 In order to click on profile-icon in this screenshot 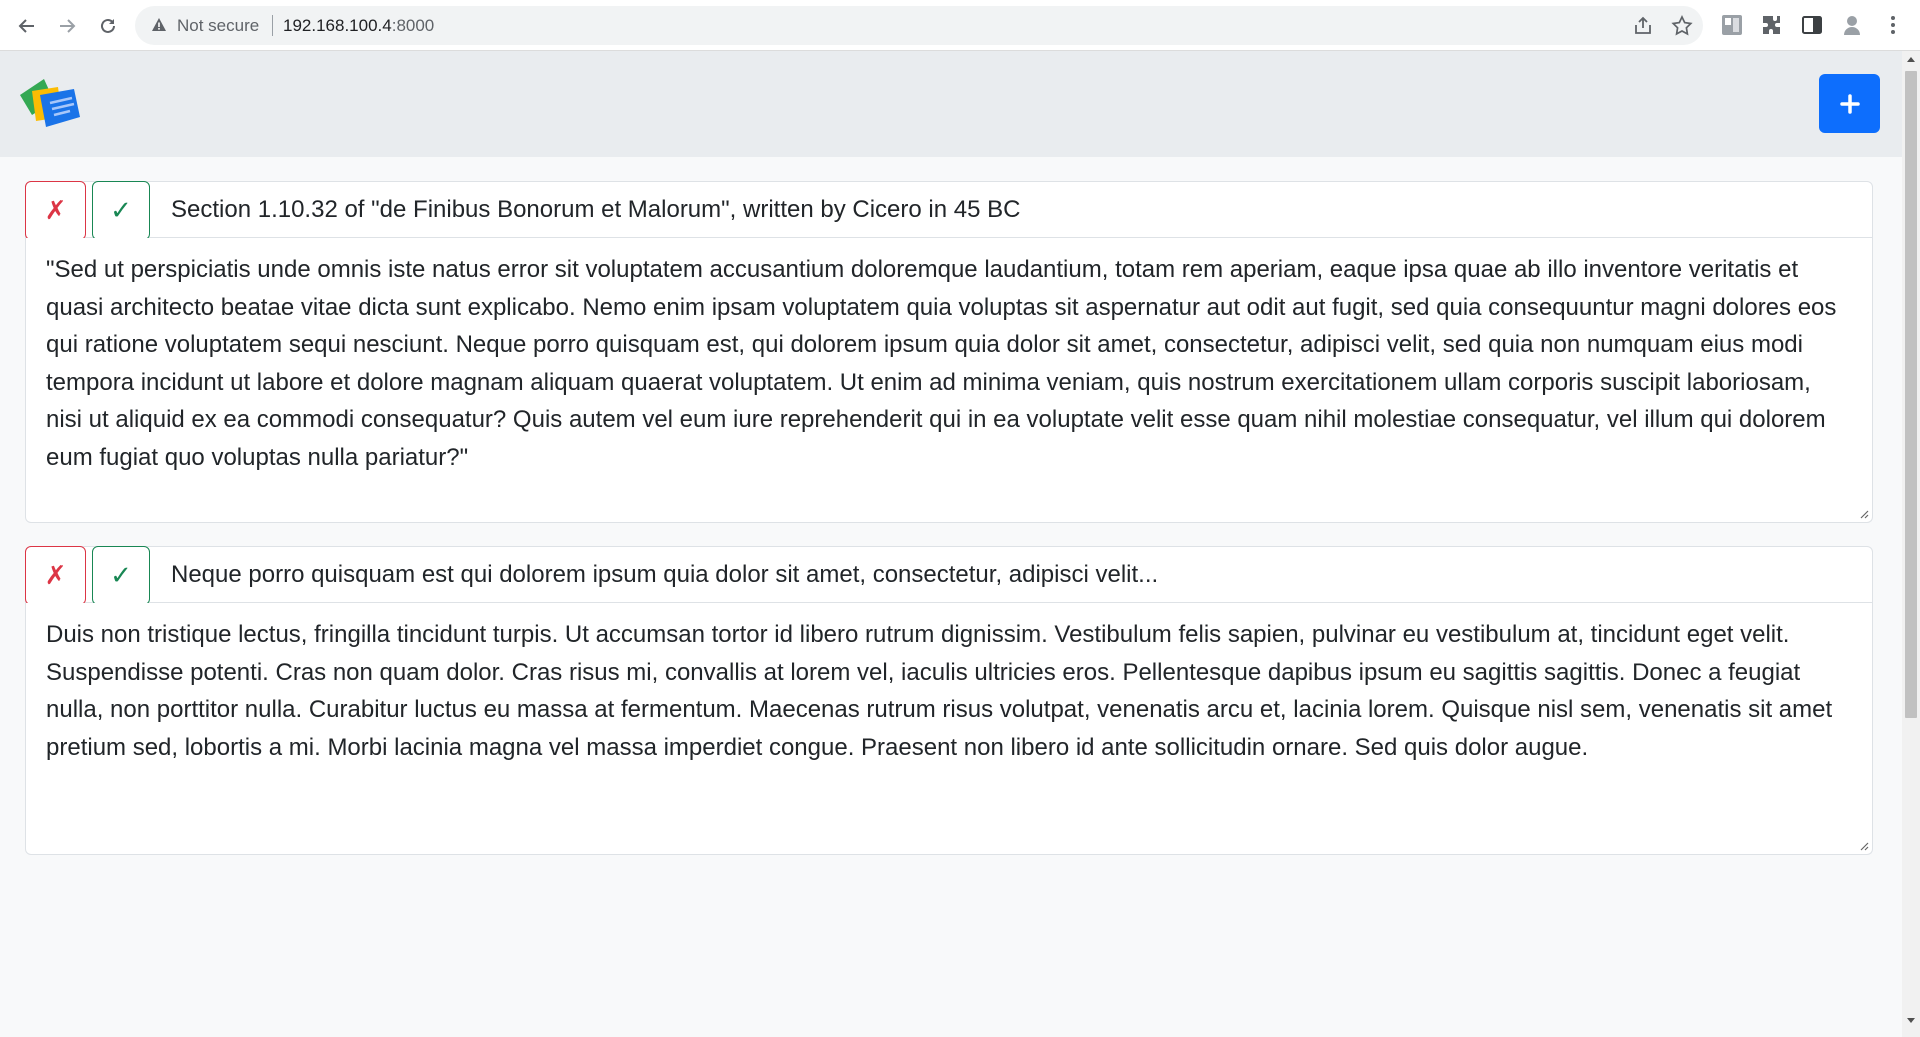, I will do `click(1852, 25)`.